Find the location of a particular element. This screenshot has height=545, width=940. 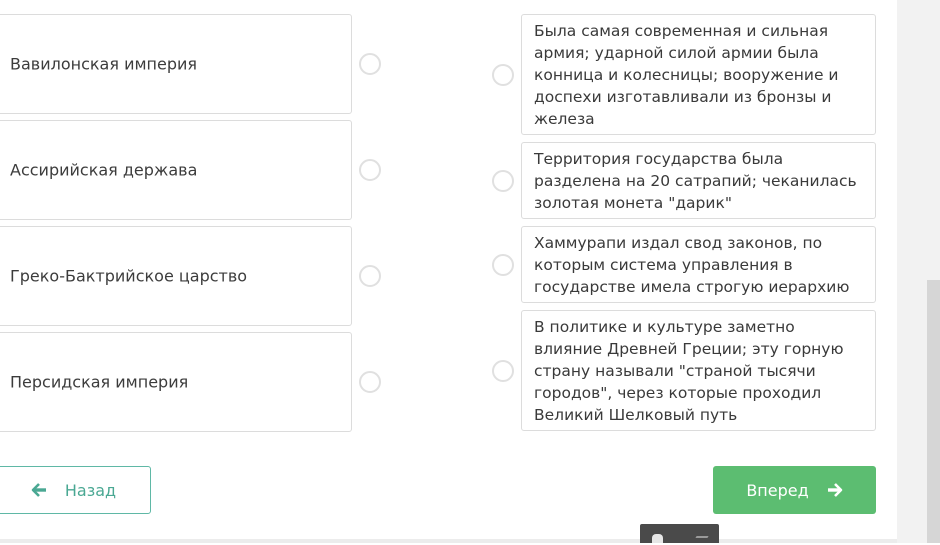

floating-toolbar is located at coordinates (679, 534).